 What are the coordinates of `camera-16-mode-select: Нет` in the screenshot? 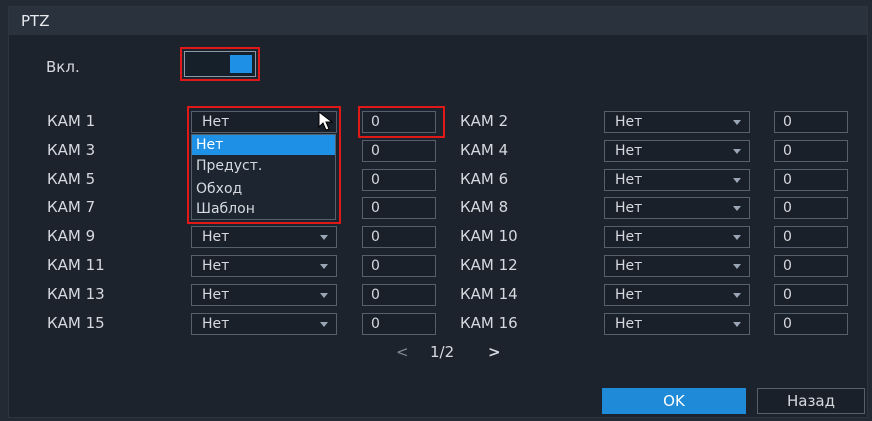 It's located at (677, 324).